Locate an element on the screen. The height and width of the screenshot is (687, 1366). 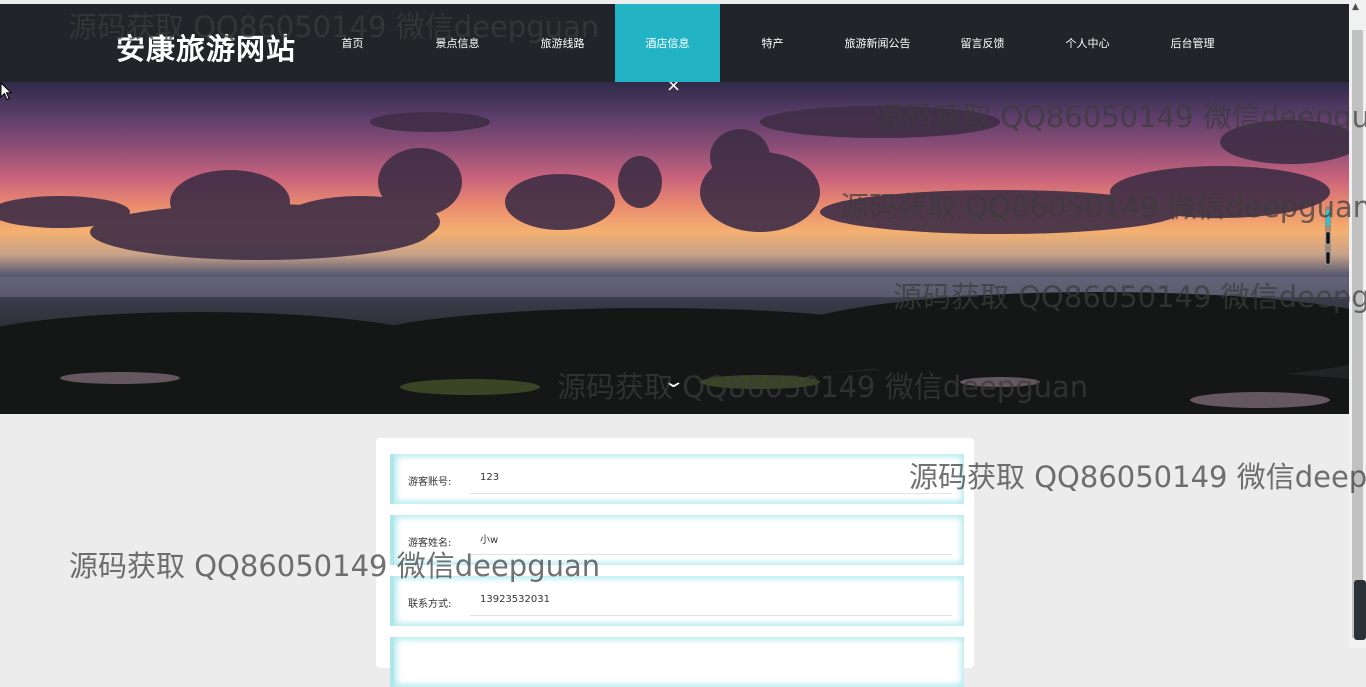
name-input is located at coordinates (711, 539).